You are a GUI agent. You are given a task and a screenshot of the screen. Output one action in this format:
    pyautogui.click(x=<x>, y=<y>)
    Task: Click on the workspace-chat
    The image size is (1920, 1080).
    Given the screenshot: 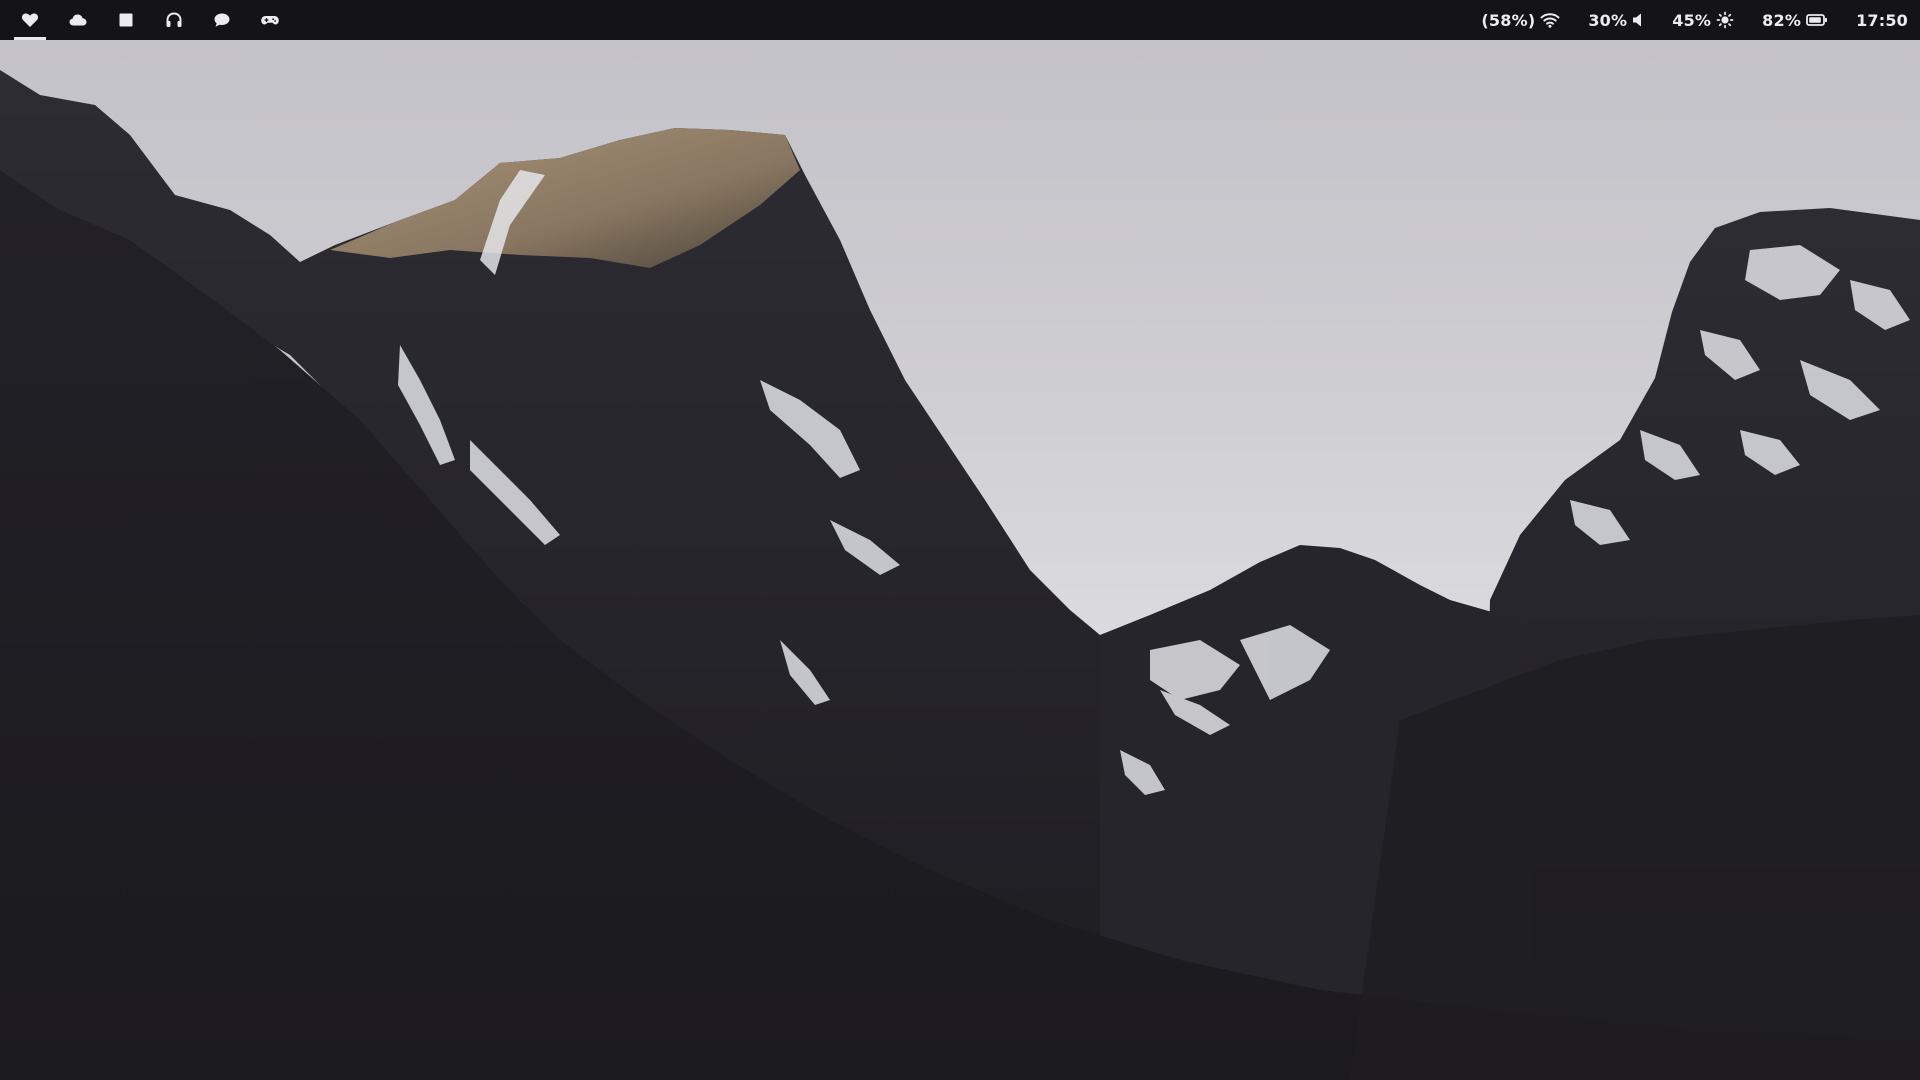 What is the action you would take?
    pyautogui.click(x=222, y=20)
    